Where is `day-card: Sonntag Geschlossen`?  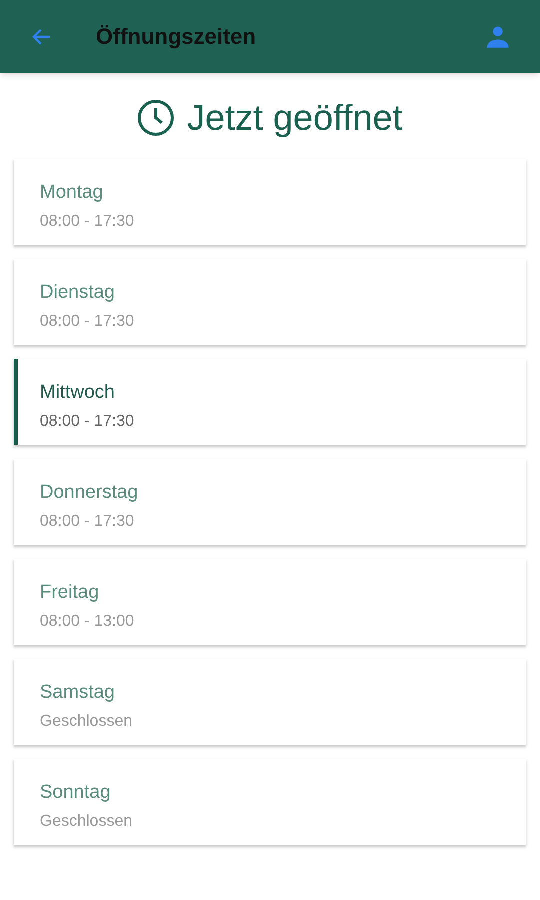
day-card: Sonntag Geschlossen is located at coordinates (270, 802).